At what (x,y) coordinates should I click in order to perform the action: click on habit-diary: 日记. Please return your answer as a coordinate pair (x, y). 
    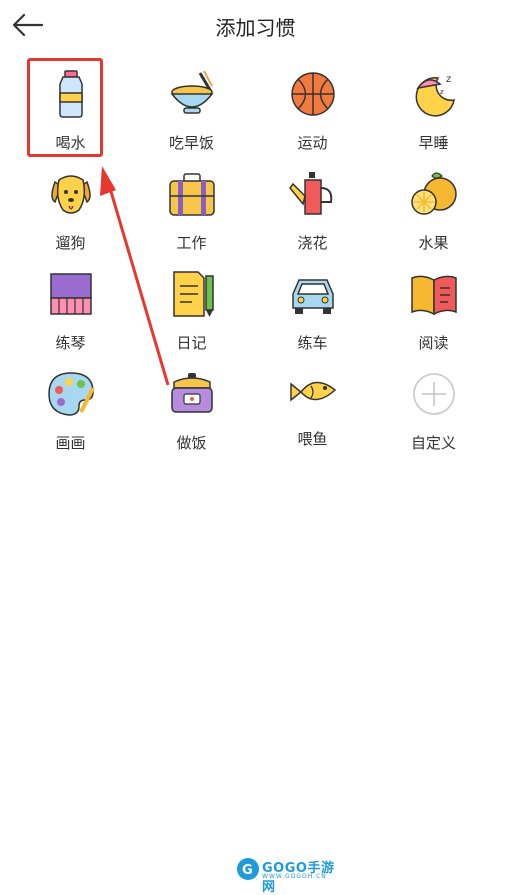
    Looking at the image, I should click on (191, 310).